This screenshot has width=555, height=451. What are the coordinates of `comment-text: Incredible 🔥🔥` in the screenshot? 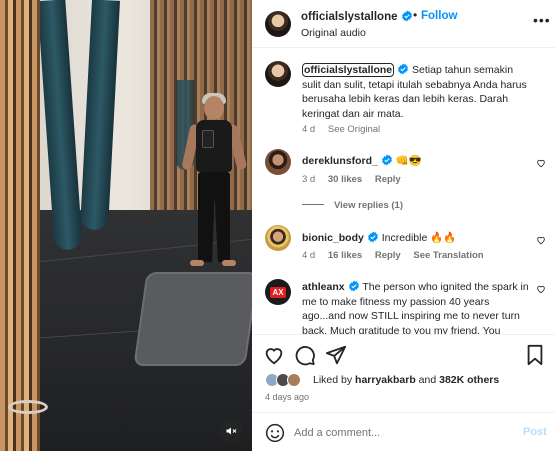 It's located at (419, 238).